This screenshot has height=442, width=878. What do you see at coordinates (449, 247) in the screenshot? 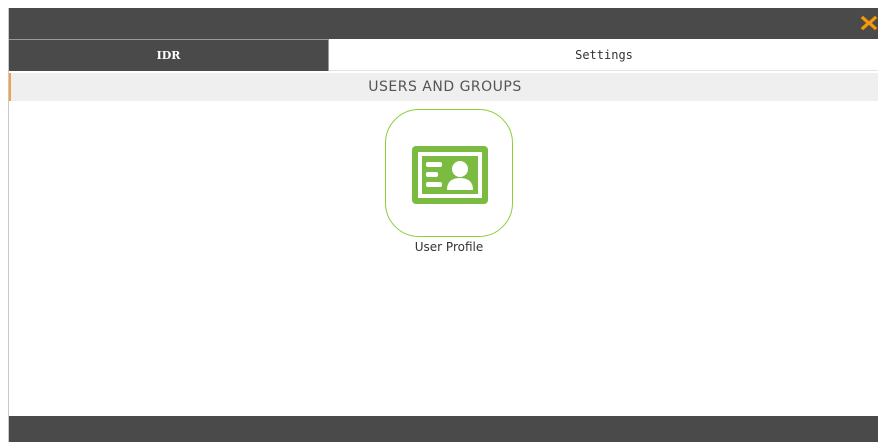
I see `user-profile-label: User Profile` at bounding box center [449, 247].